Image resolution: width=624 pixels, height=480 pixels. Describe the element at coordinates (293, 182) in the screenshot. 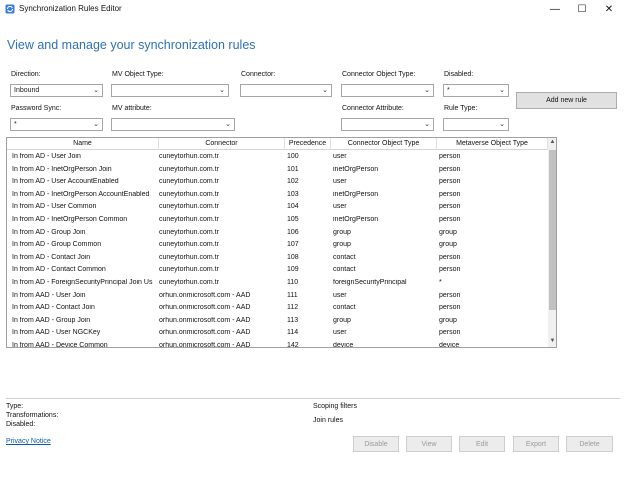

I see `table-cell: 102` at that location.